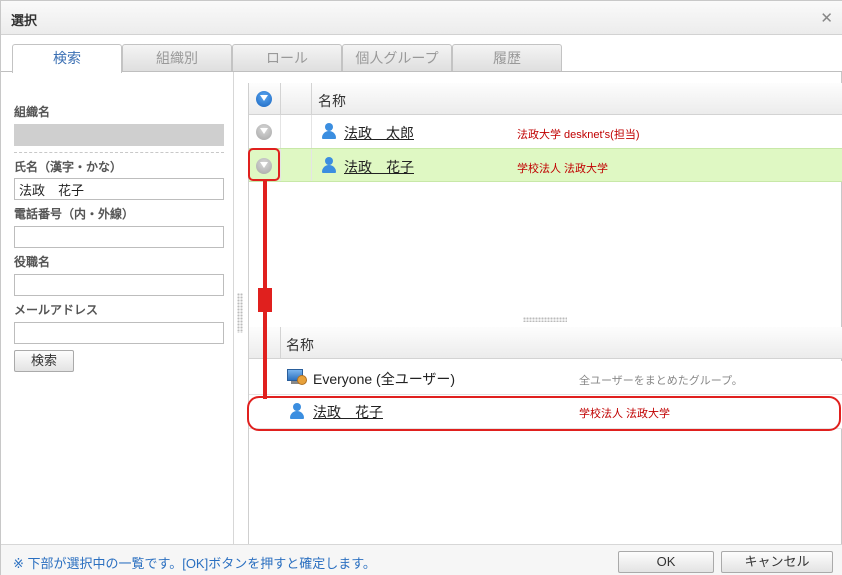  What do you see at coordinates (32, 112) in the screenshot?
I see `org-name-label: 組織名` at bounding box center [32, 112].